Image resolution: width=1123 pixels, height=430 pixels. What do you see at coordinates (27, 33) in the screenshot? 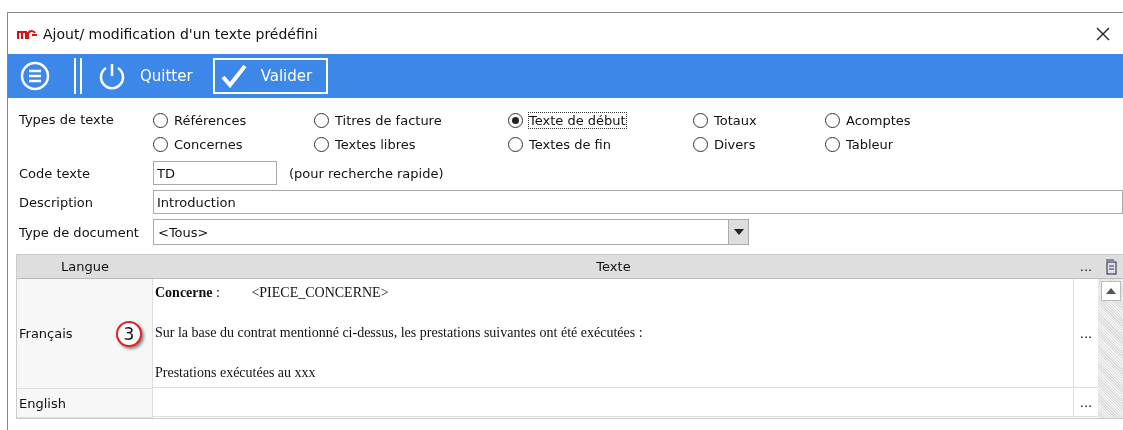
I see `app-logo-icon` at bounding box center [27, 33].